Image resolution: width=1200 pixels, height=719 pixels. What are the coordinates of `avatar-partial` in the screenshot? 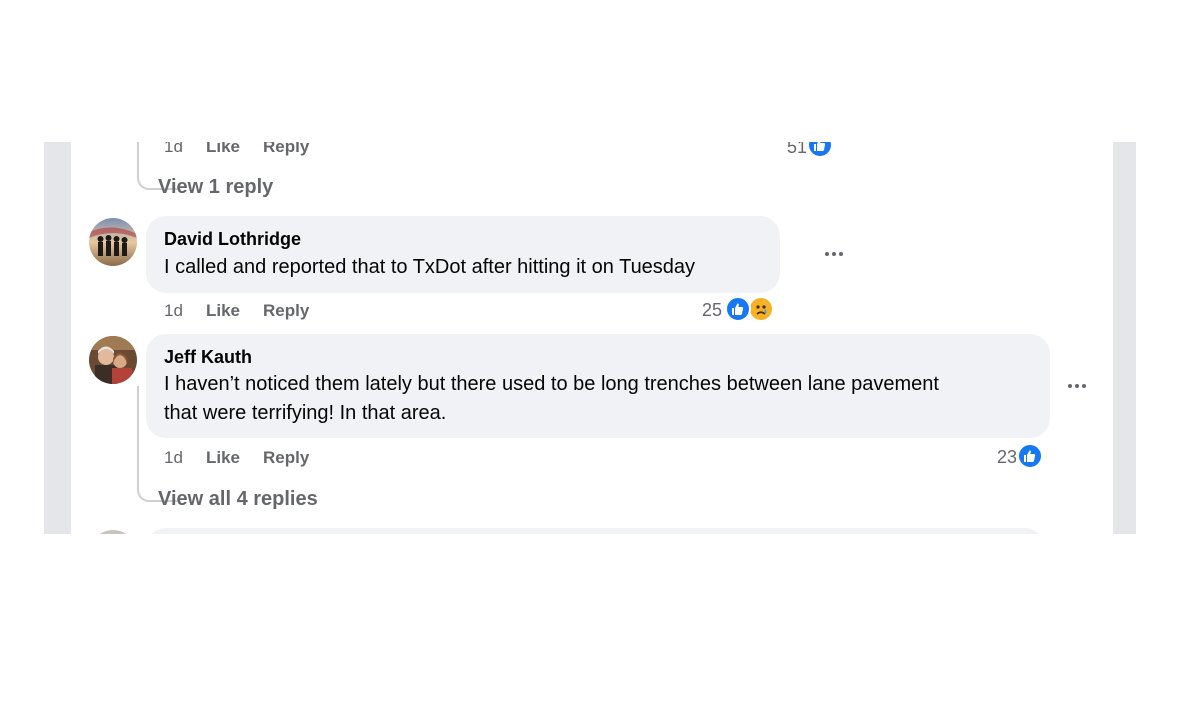 It's located at (113, 532).